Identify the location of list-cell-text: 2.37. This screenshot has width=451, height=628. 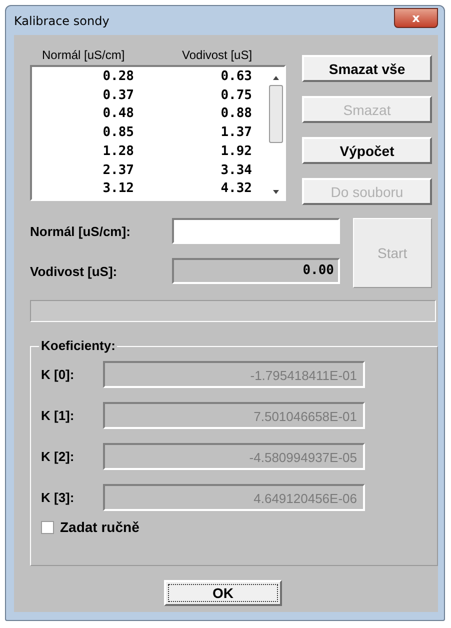
(118, 171).